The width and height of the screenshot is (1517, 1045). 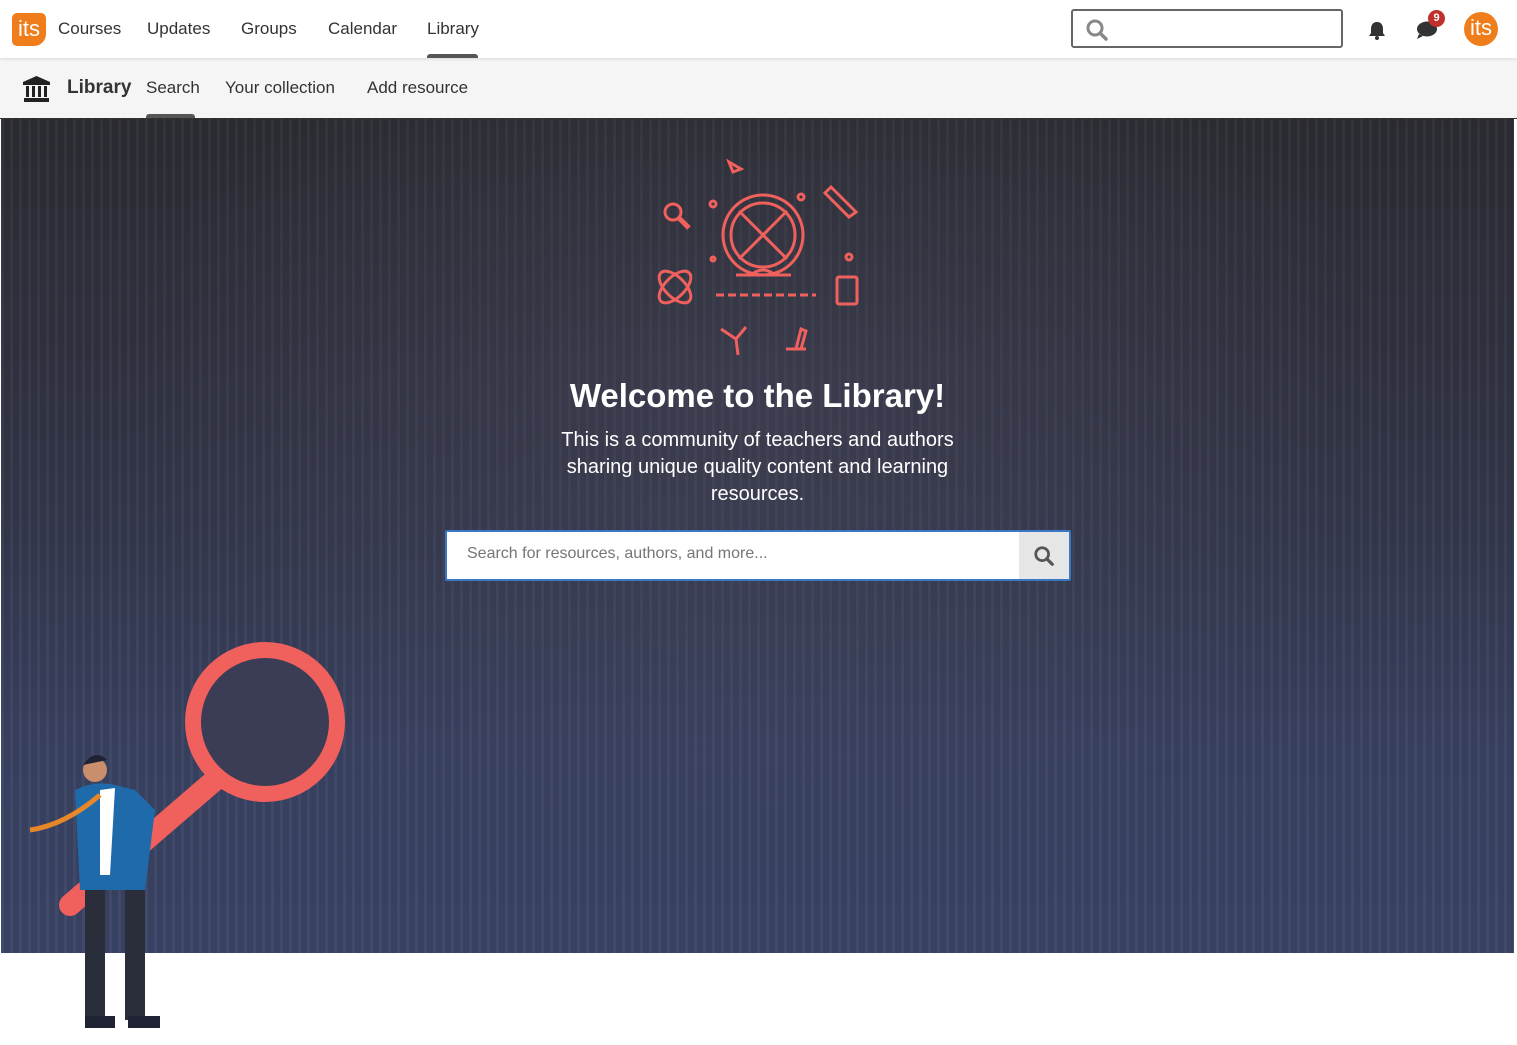 What do you see at coordinates (170, 116) in the screenshot?
I see `subnav-active-indicator` at bounding box center [170, 116].